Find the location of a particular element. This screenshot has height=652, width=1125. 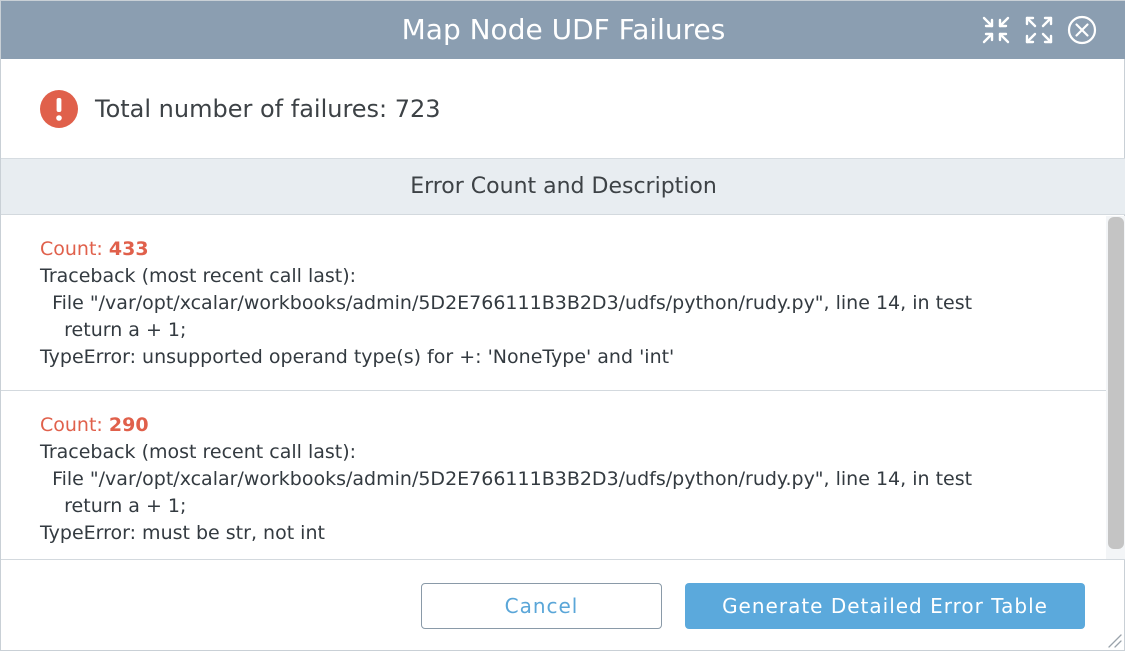

total-failures-label: Total number of failures: 723 is located at coordinates (268, 109).